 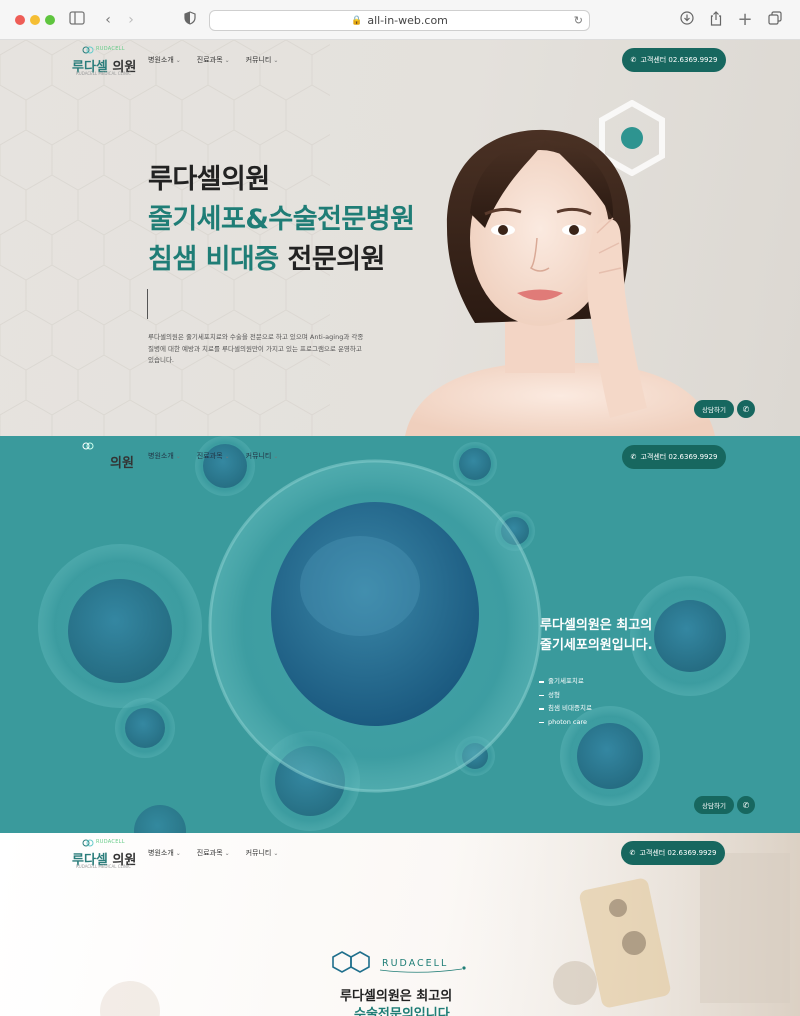 I want to click on section-2-title: 루다셀의원은 최고의 줄기세포의원입니다., so click(x=596, y=636).